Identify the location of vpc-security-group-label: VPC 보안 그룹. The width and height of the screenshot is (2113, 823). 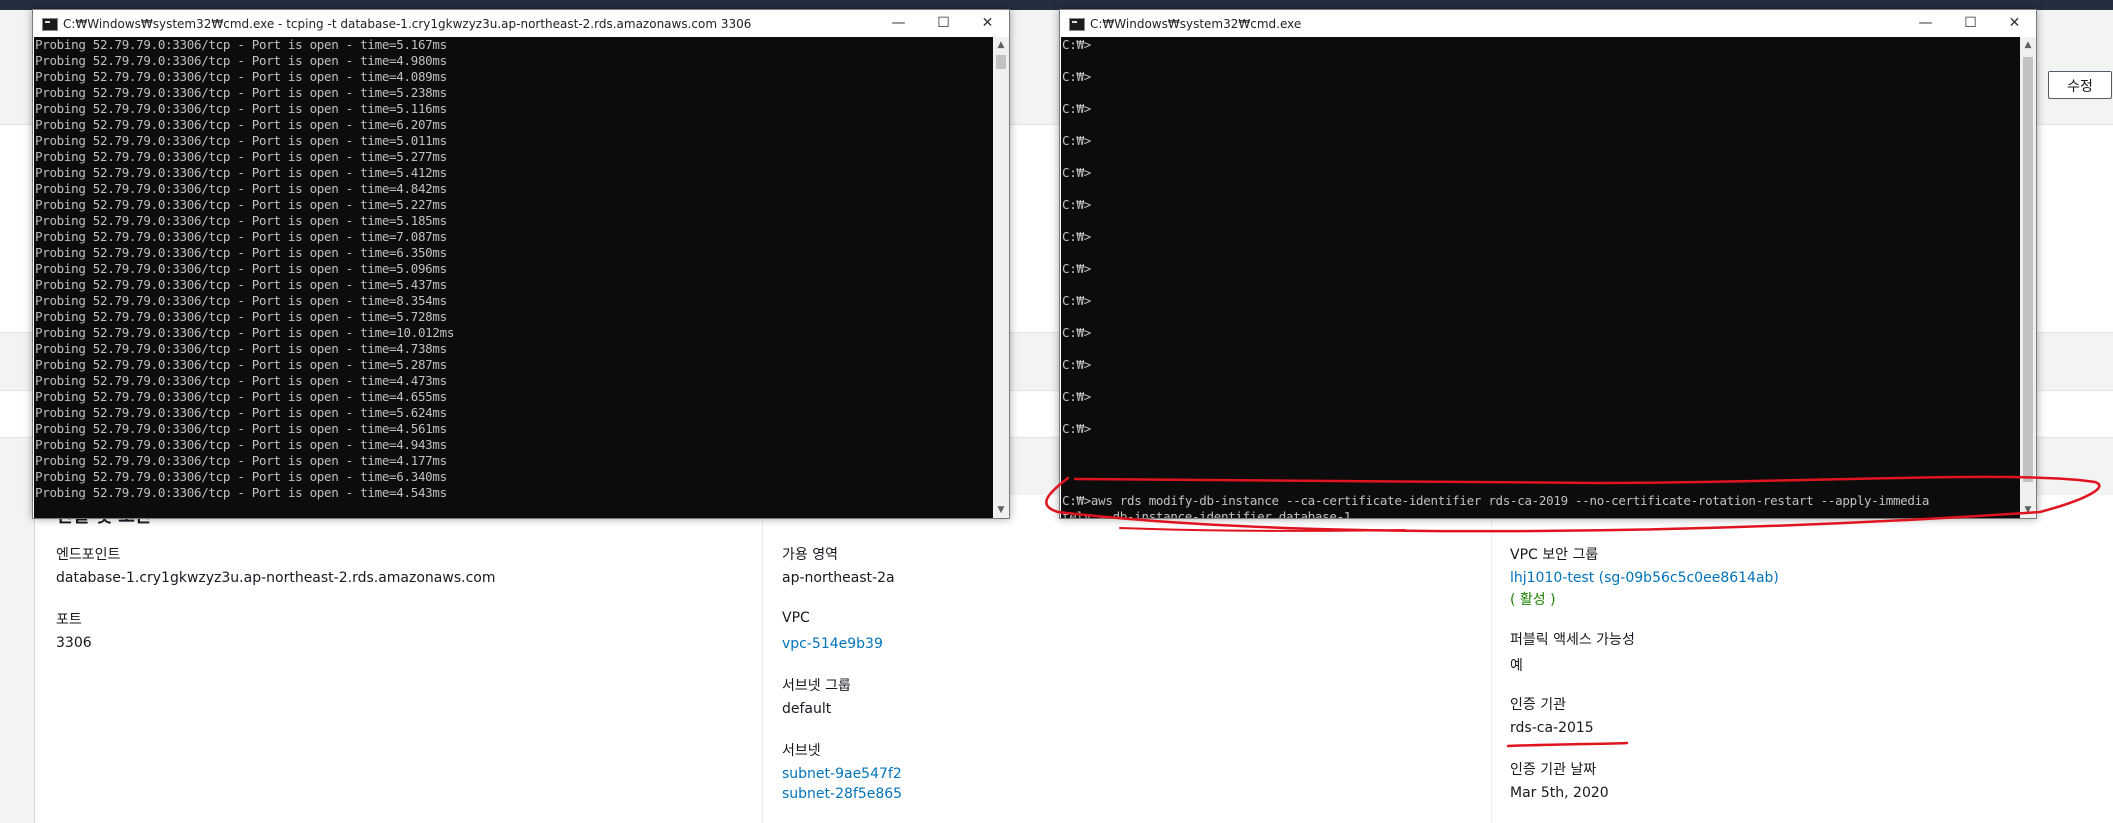
(1554, 555).